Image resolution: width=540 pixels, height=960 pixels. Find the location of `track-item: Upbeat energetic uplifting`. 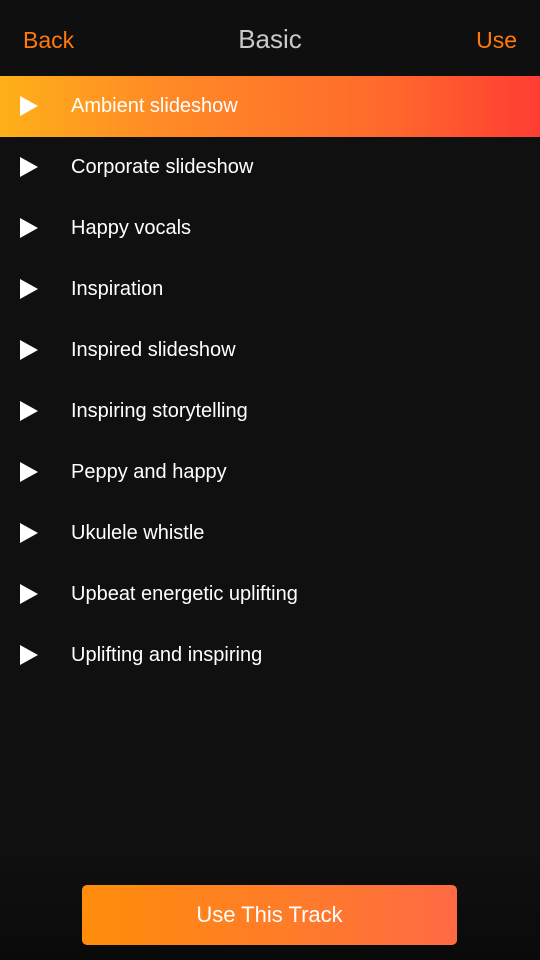

track-item: Upbeat energetic uplifting is located at coordinates (270, 594).